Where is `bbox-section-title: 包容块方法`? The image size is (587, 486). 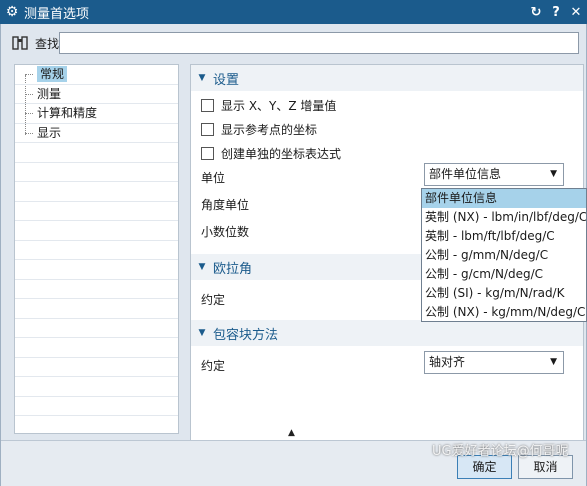
bbox-section-title: 包容块方法 is located at coordinates (246, 335).